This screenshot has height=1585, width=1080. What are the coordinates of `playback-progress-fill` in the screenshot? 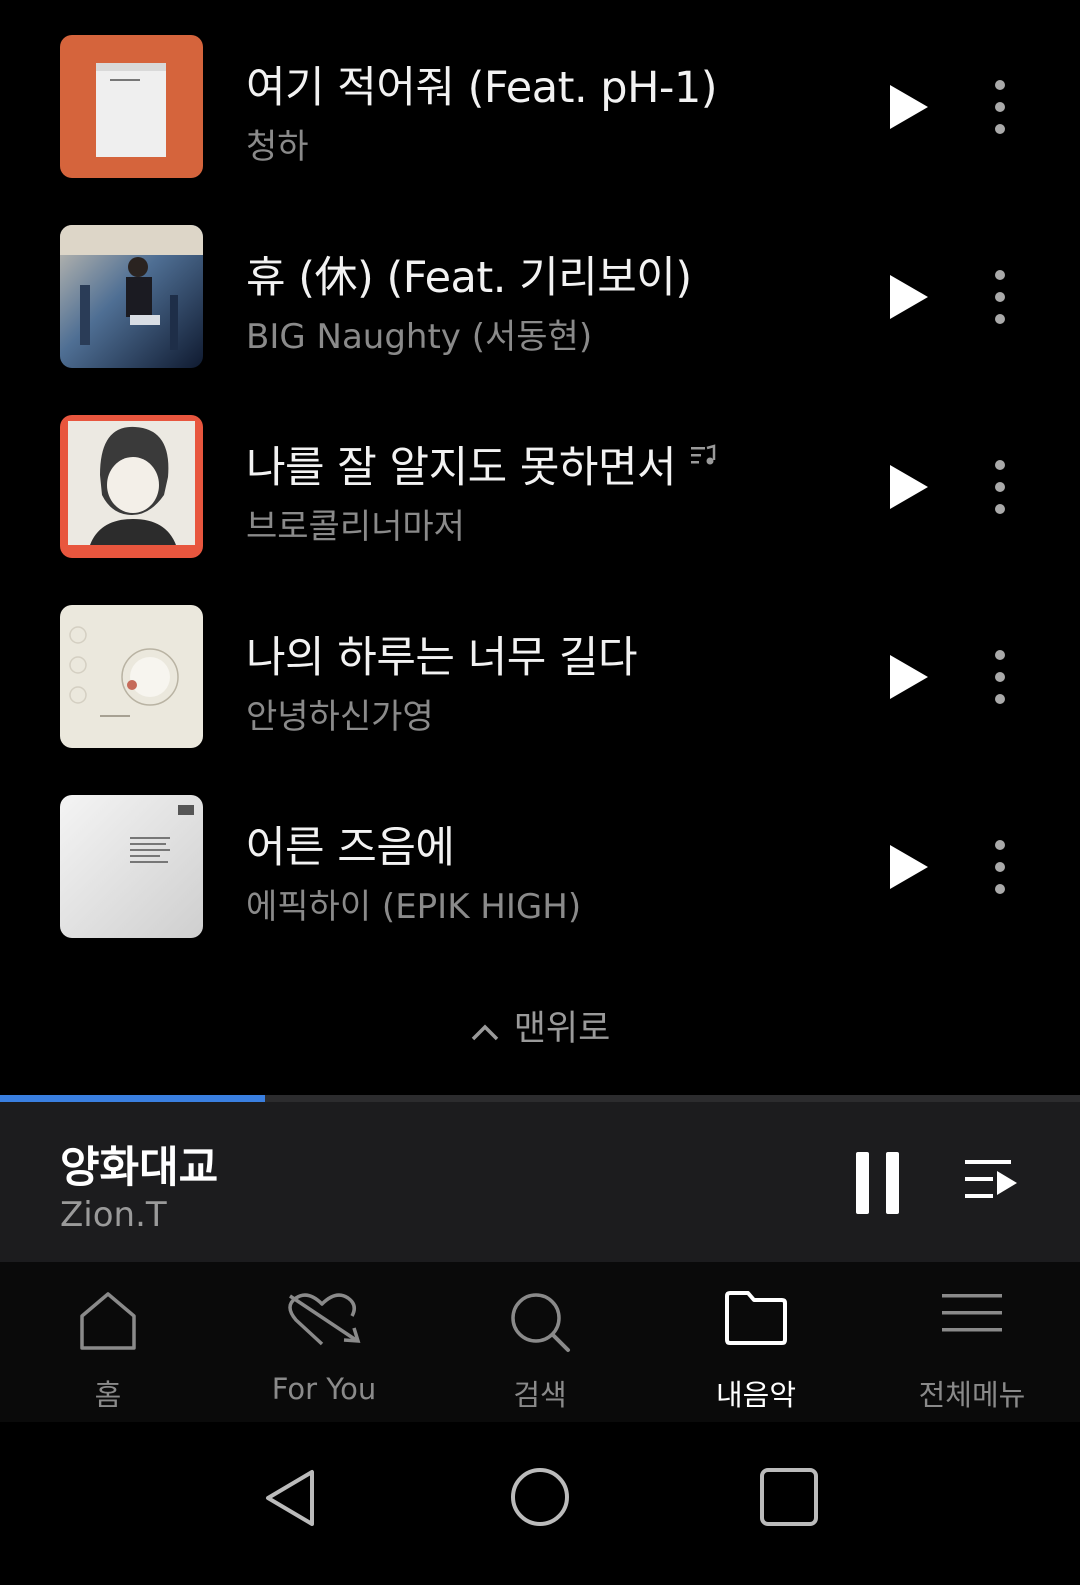 It's located at (132, 1098).